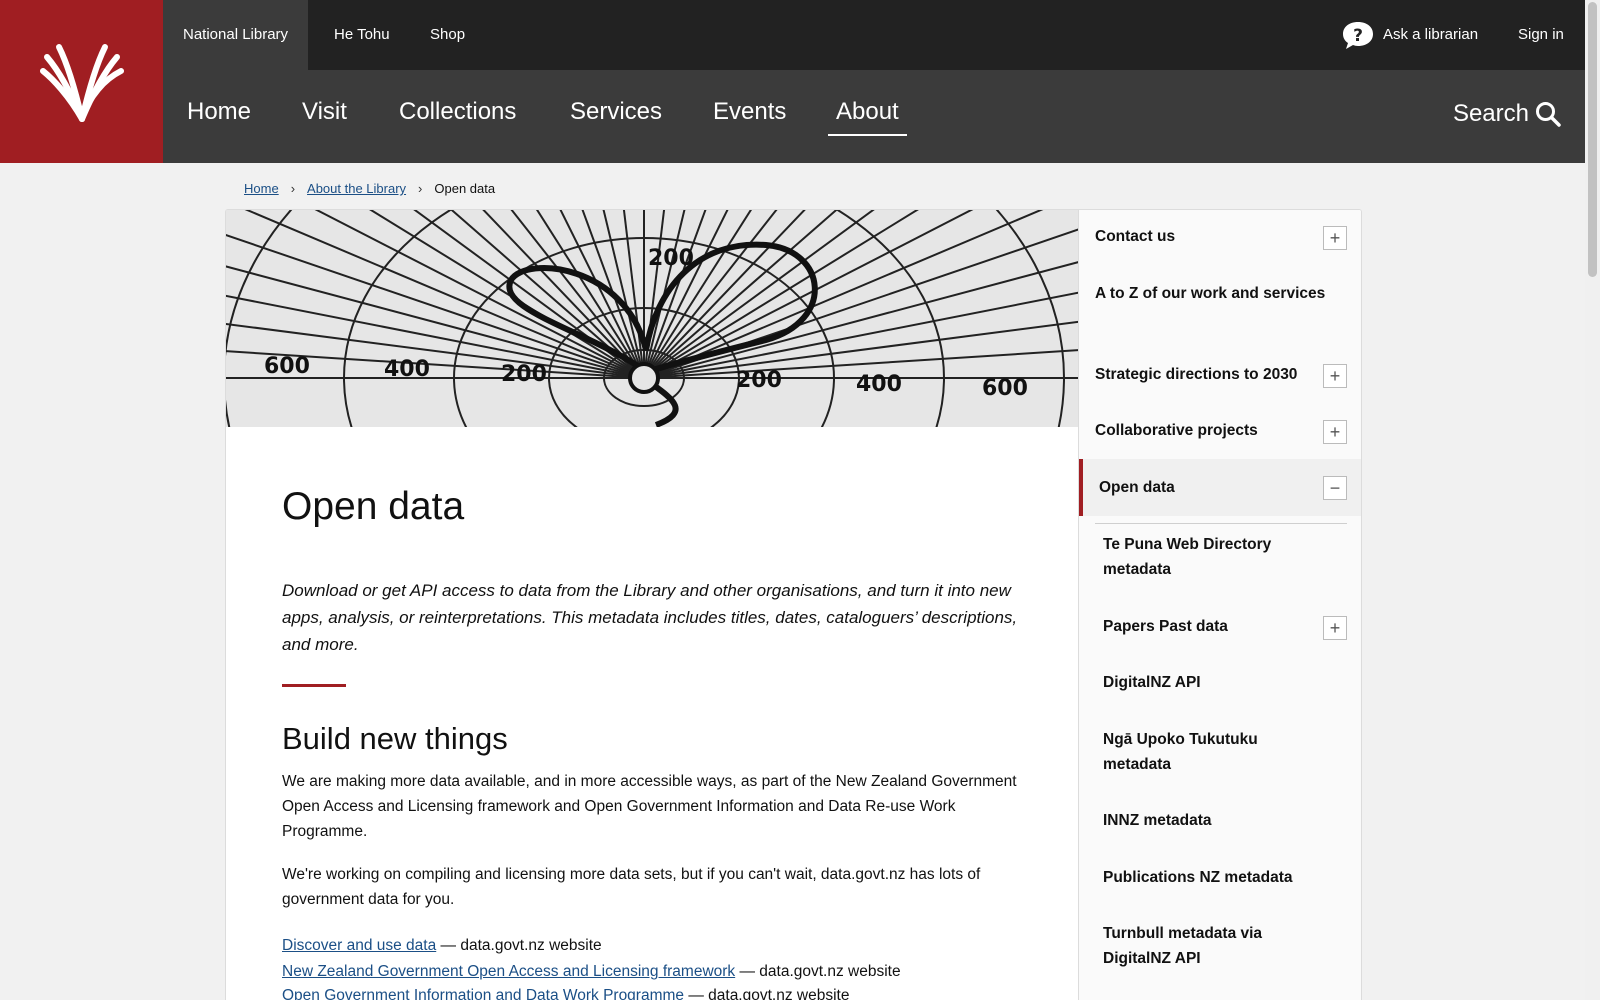 Image resolution: width=1600 pixels, height=1000 pixels. Describe the element at coordinates (395, 738) in the screenshot. I see `section-heading: Build new things` at that location.